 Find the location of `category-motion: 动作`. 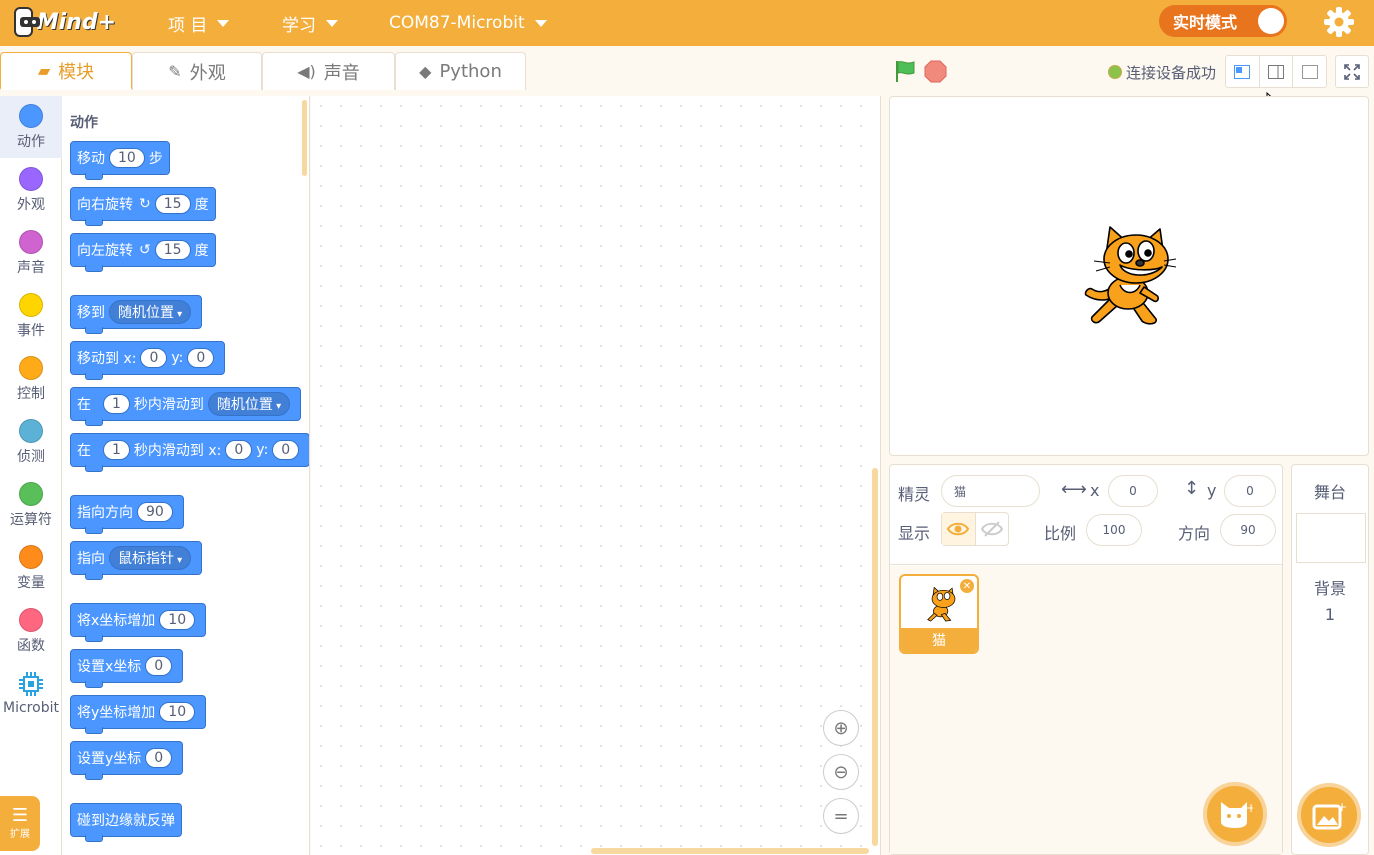

category-motion: 动作 is located at coordinates (31, 127).